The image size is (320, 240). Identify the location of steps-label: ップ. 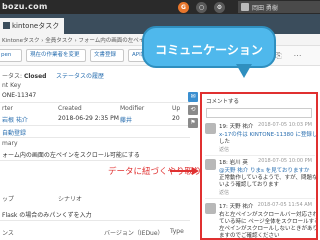
(8, 199).